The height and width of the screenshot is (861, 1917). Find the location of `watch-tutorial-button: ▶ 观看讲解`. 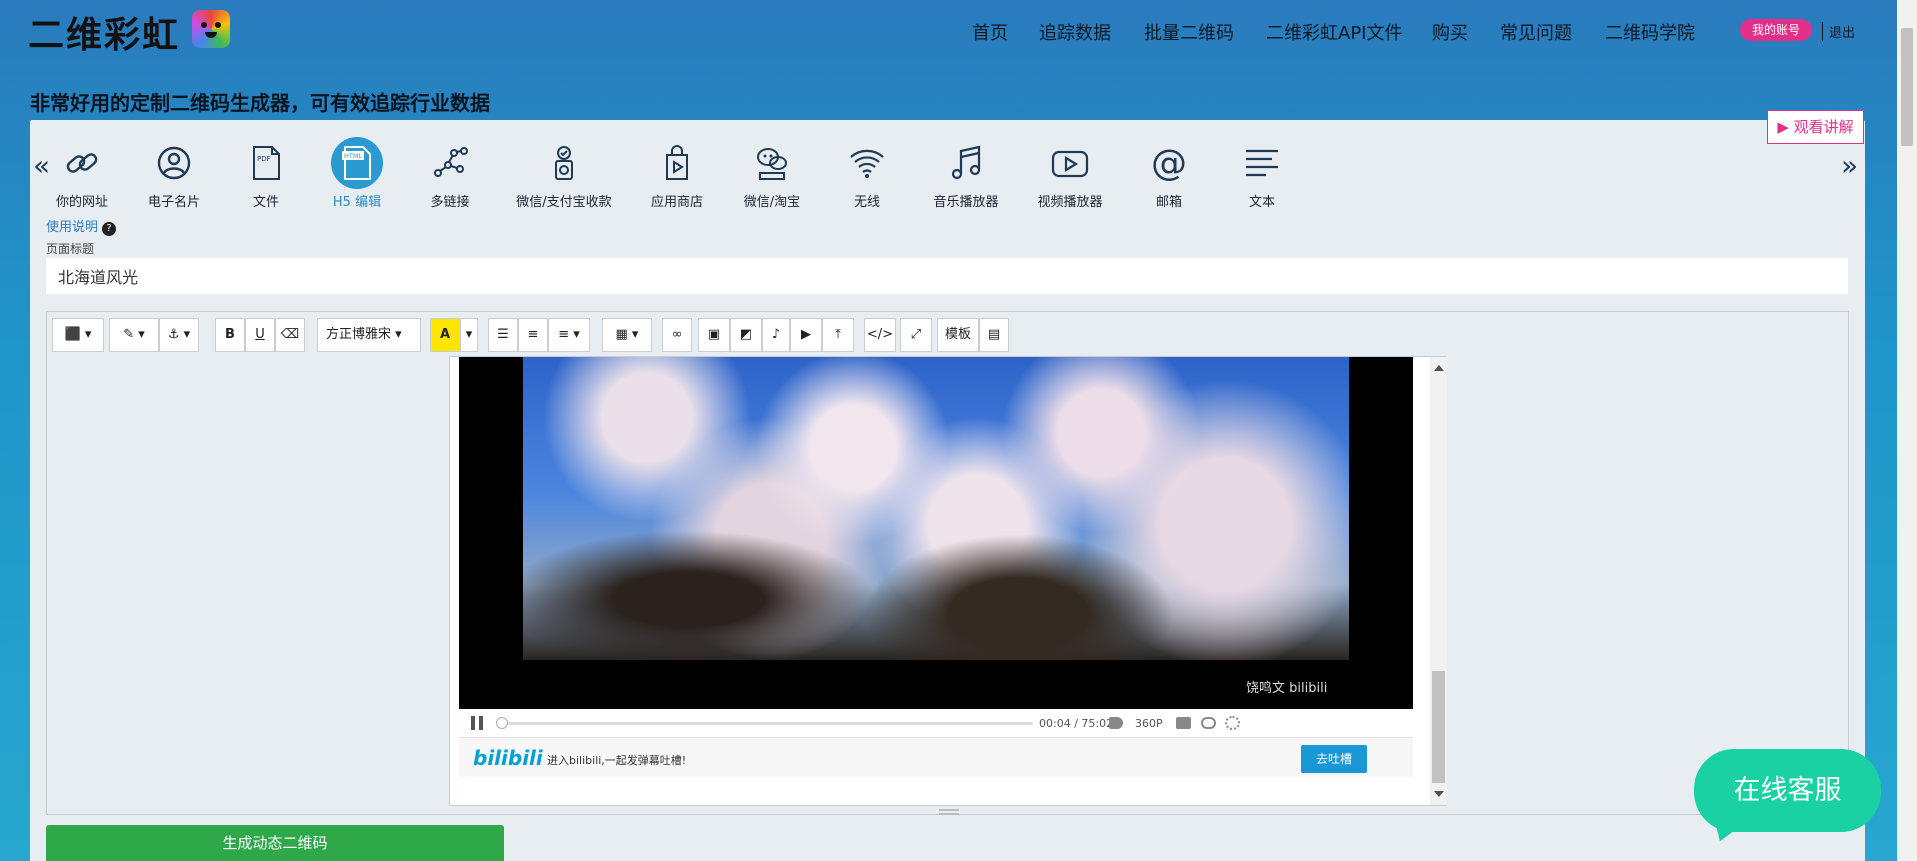

watch-tutorial-button: ▶ 观看讲解 is located at coordinates (1815, 127).